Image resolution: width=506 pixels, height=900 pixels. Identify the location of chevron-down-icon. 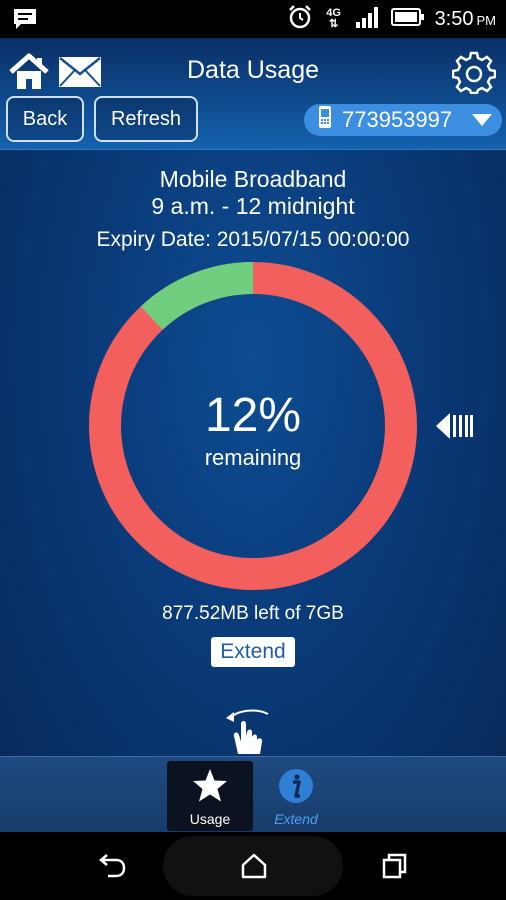
(482, 120).